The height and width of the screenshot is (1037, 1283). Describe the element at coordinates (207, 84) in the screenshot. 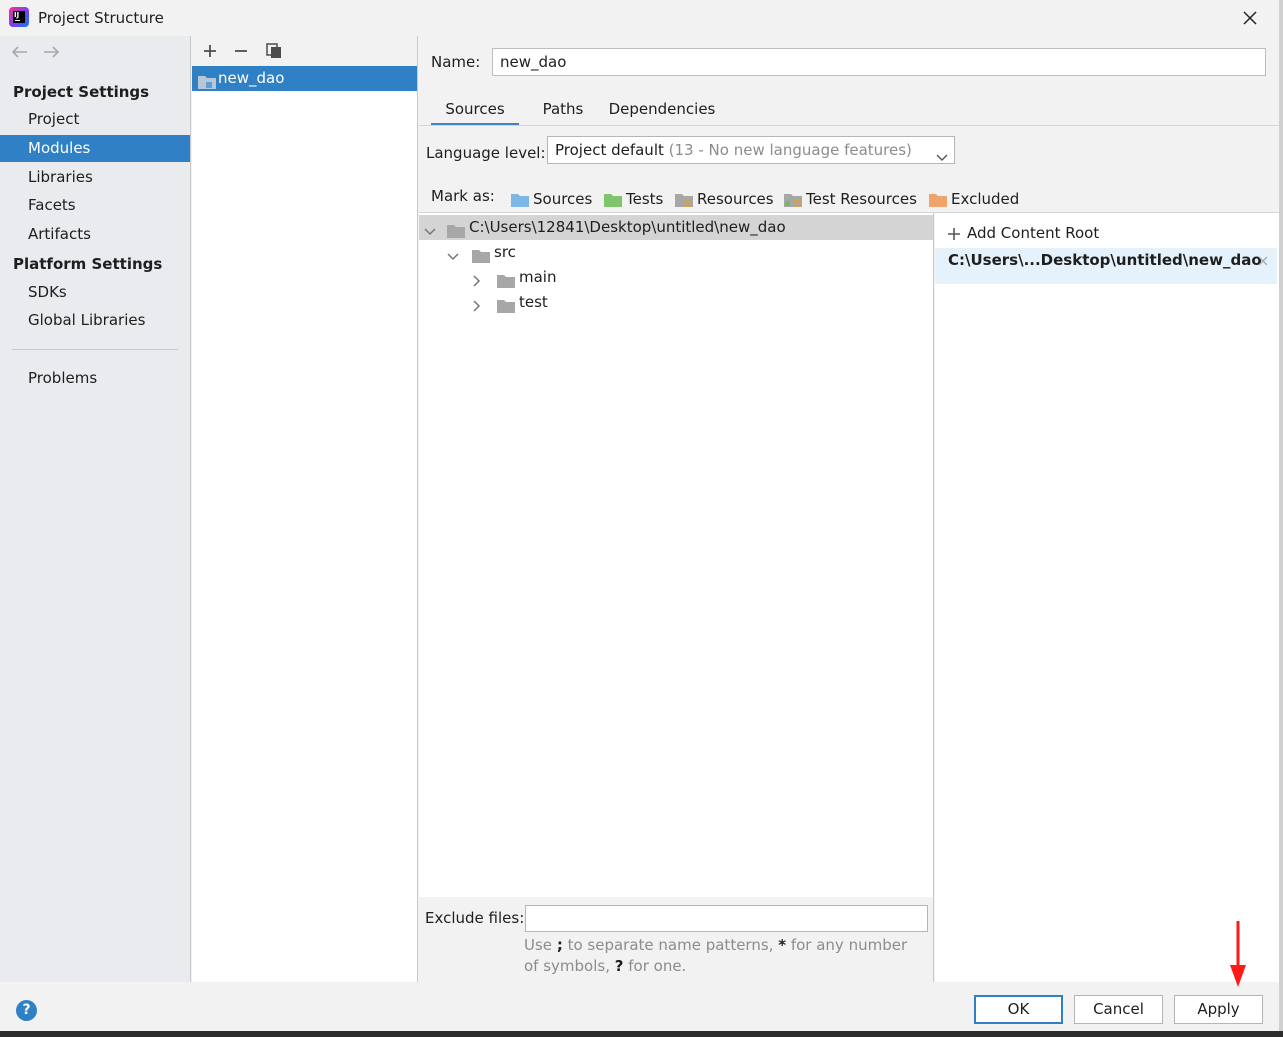

I see `module-folder-icon` at that location.